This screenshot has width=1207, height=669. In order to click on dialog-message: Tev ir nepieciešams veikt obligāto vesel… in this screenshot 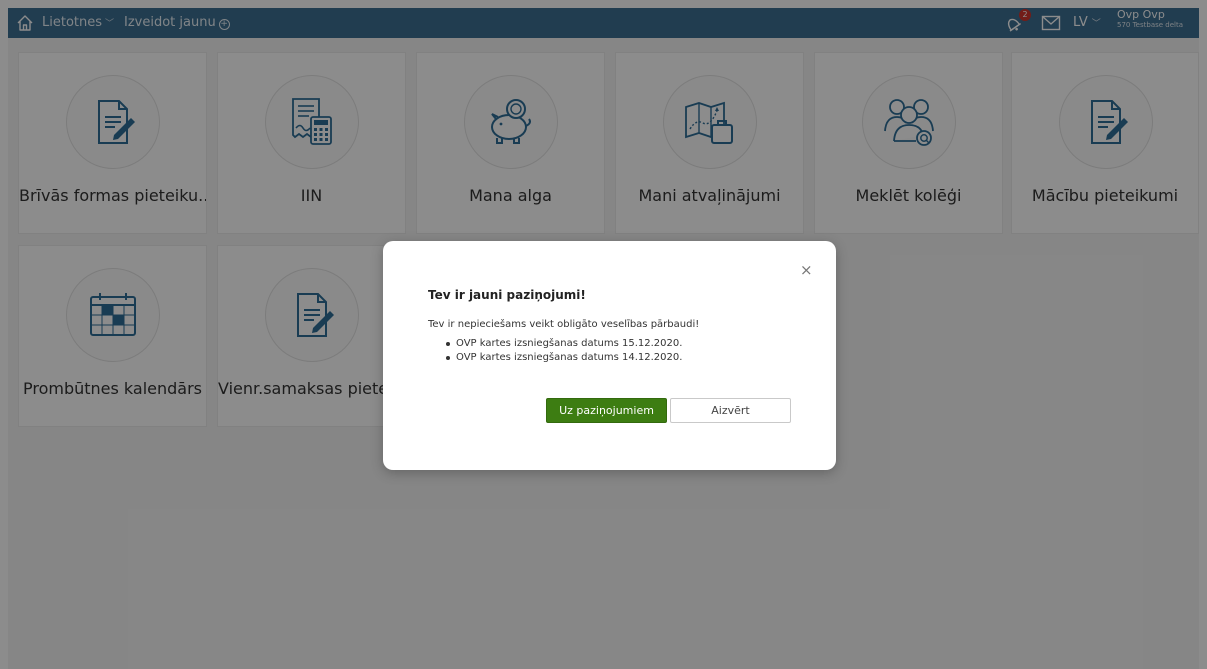, I will do `click(564, 324)`.